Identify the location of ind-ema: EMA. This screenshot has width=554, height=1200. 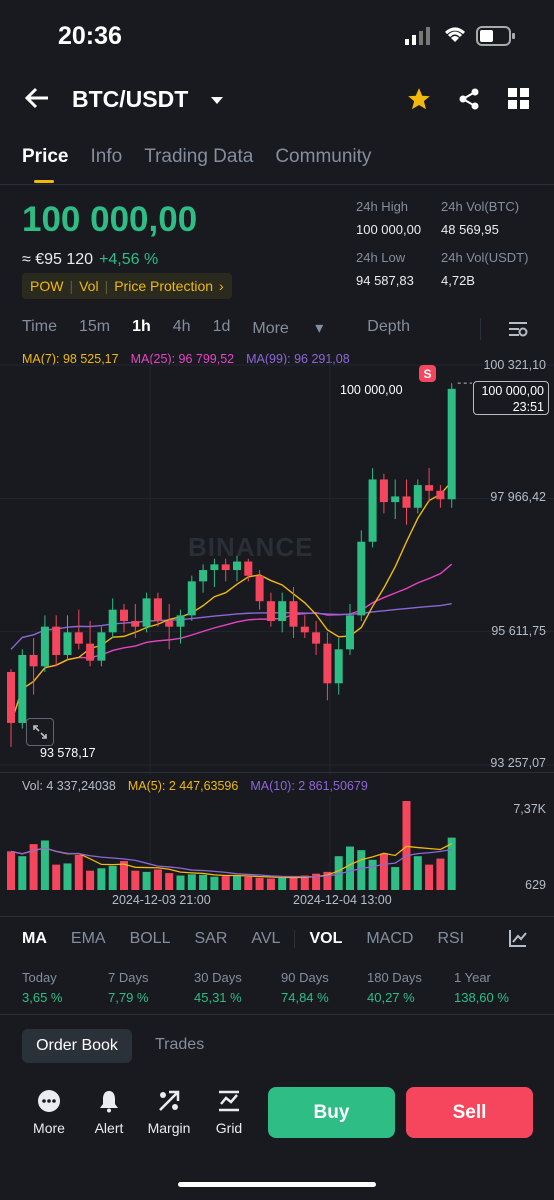
(88, 939).